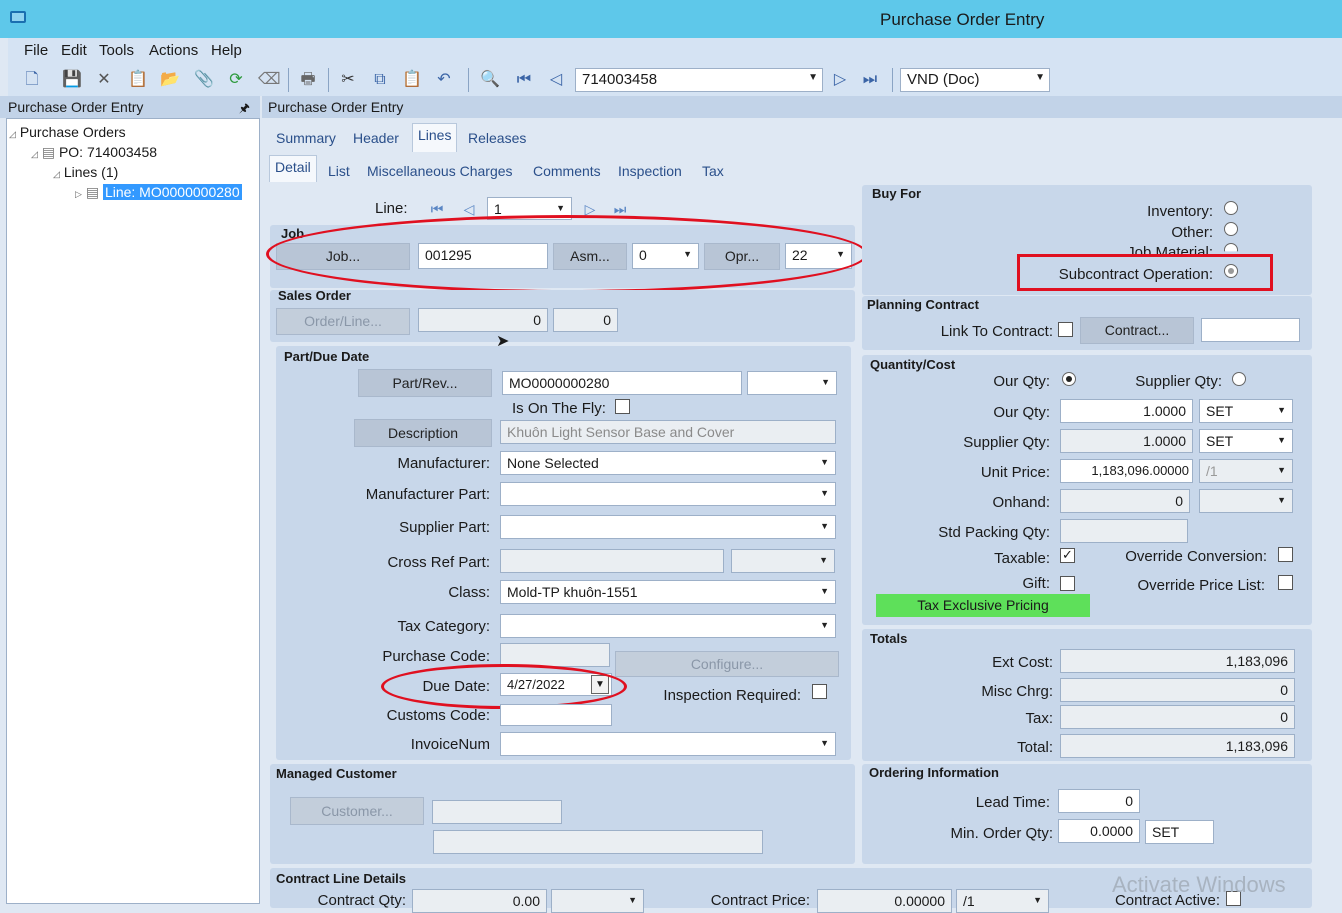 The image size is (1342, 913). What do you see at coordinates (244, 109) in the screenshot?
I see `pin-icon: 🖈` at bounding box center [244, 109].